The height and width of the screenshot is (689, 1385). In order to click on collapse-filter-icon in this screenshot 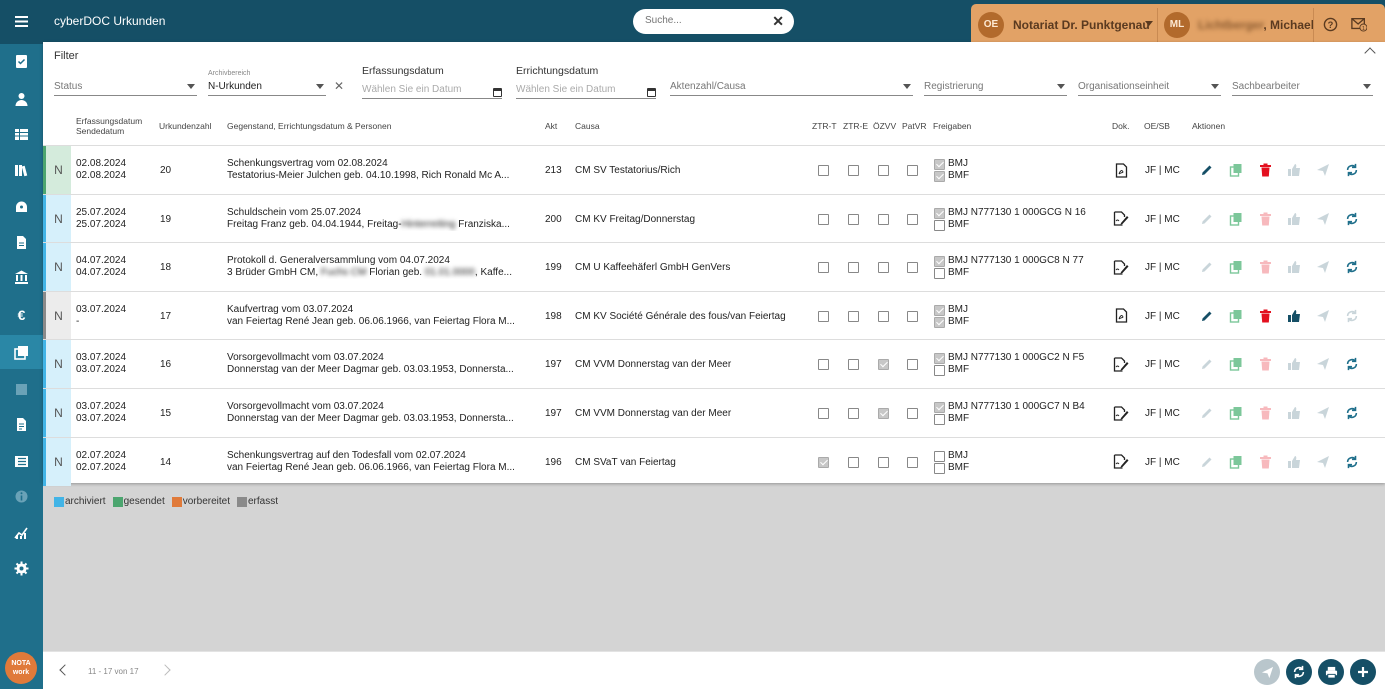, I will do `click(1370, 53)`.